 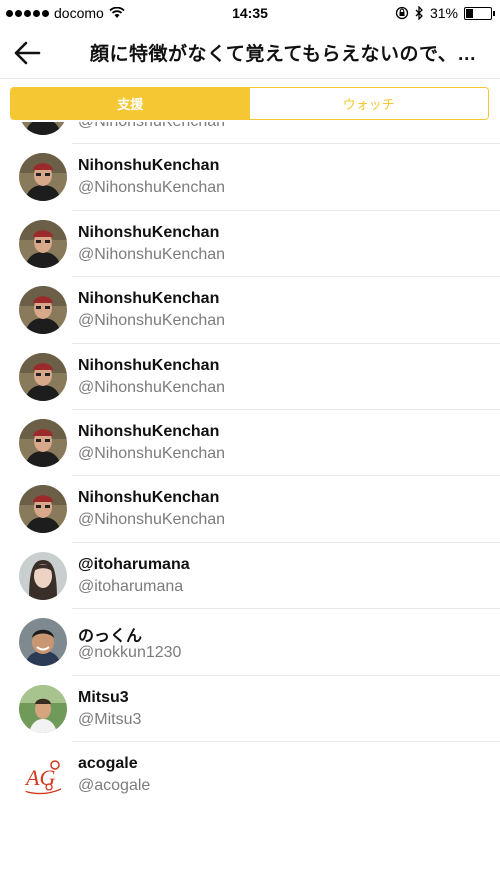 What do you see at coordinates (134, 564) in the screenshot?
I see `user-display-name: @itoharumana` at bounding box center [134, 564].